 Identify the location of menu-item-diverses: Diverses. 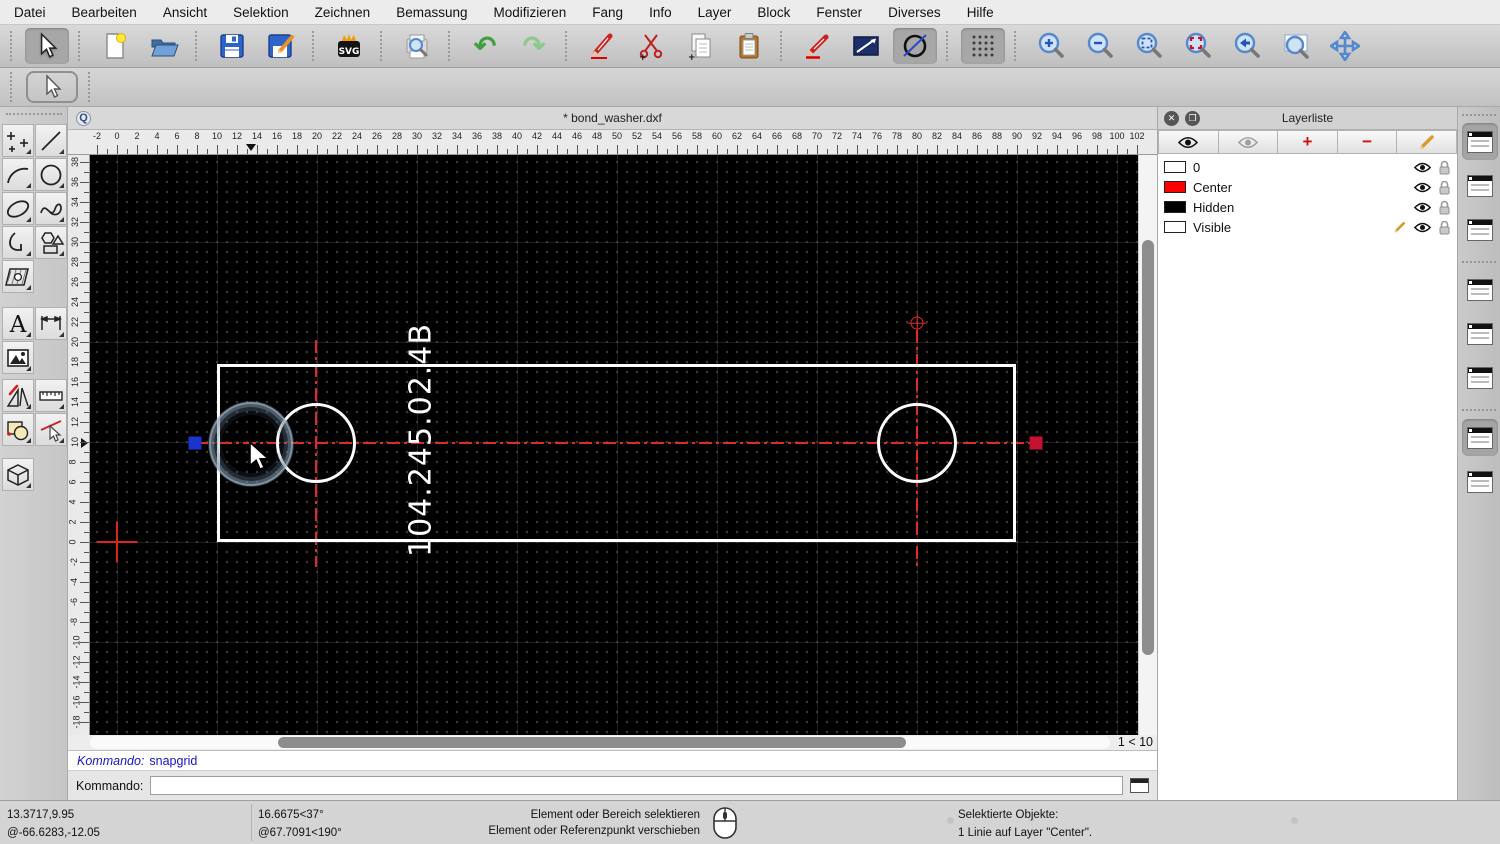
(914, 12).